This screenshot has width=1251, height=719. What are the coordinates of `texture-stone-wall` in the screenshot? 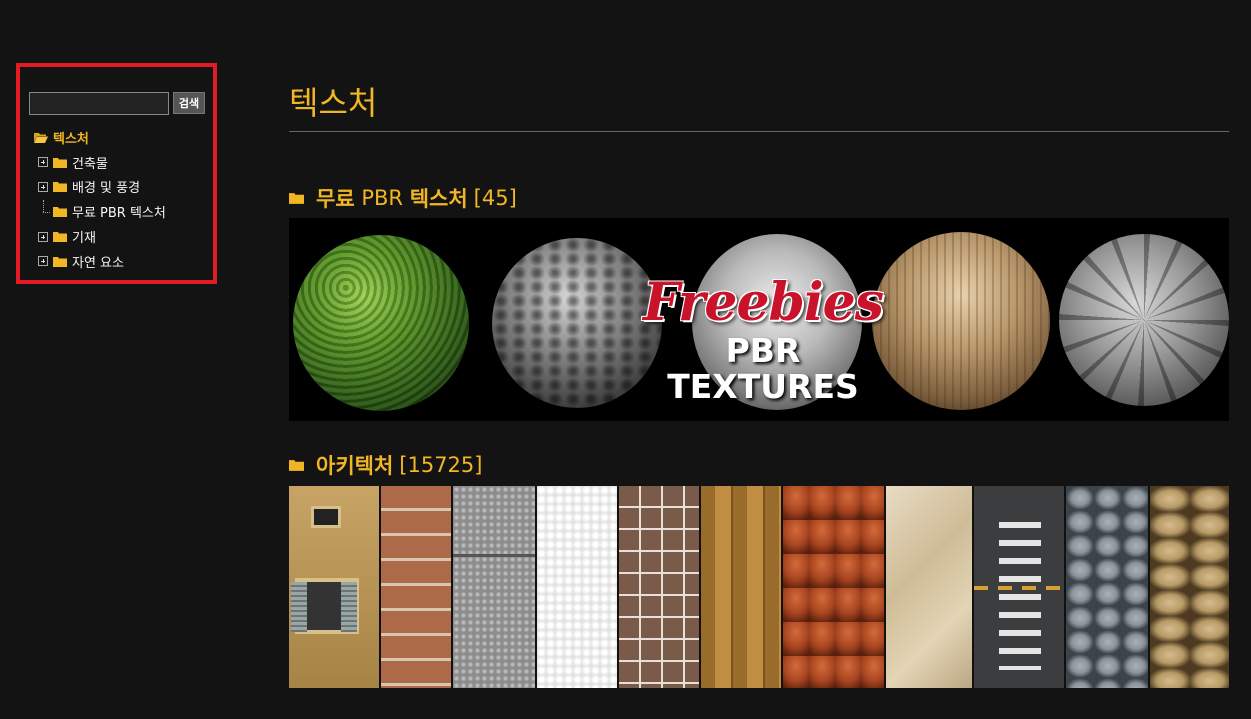 It's located at (1189, 587).